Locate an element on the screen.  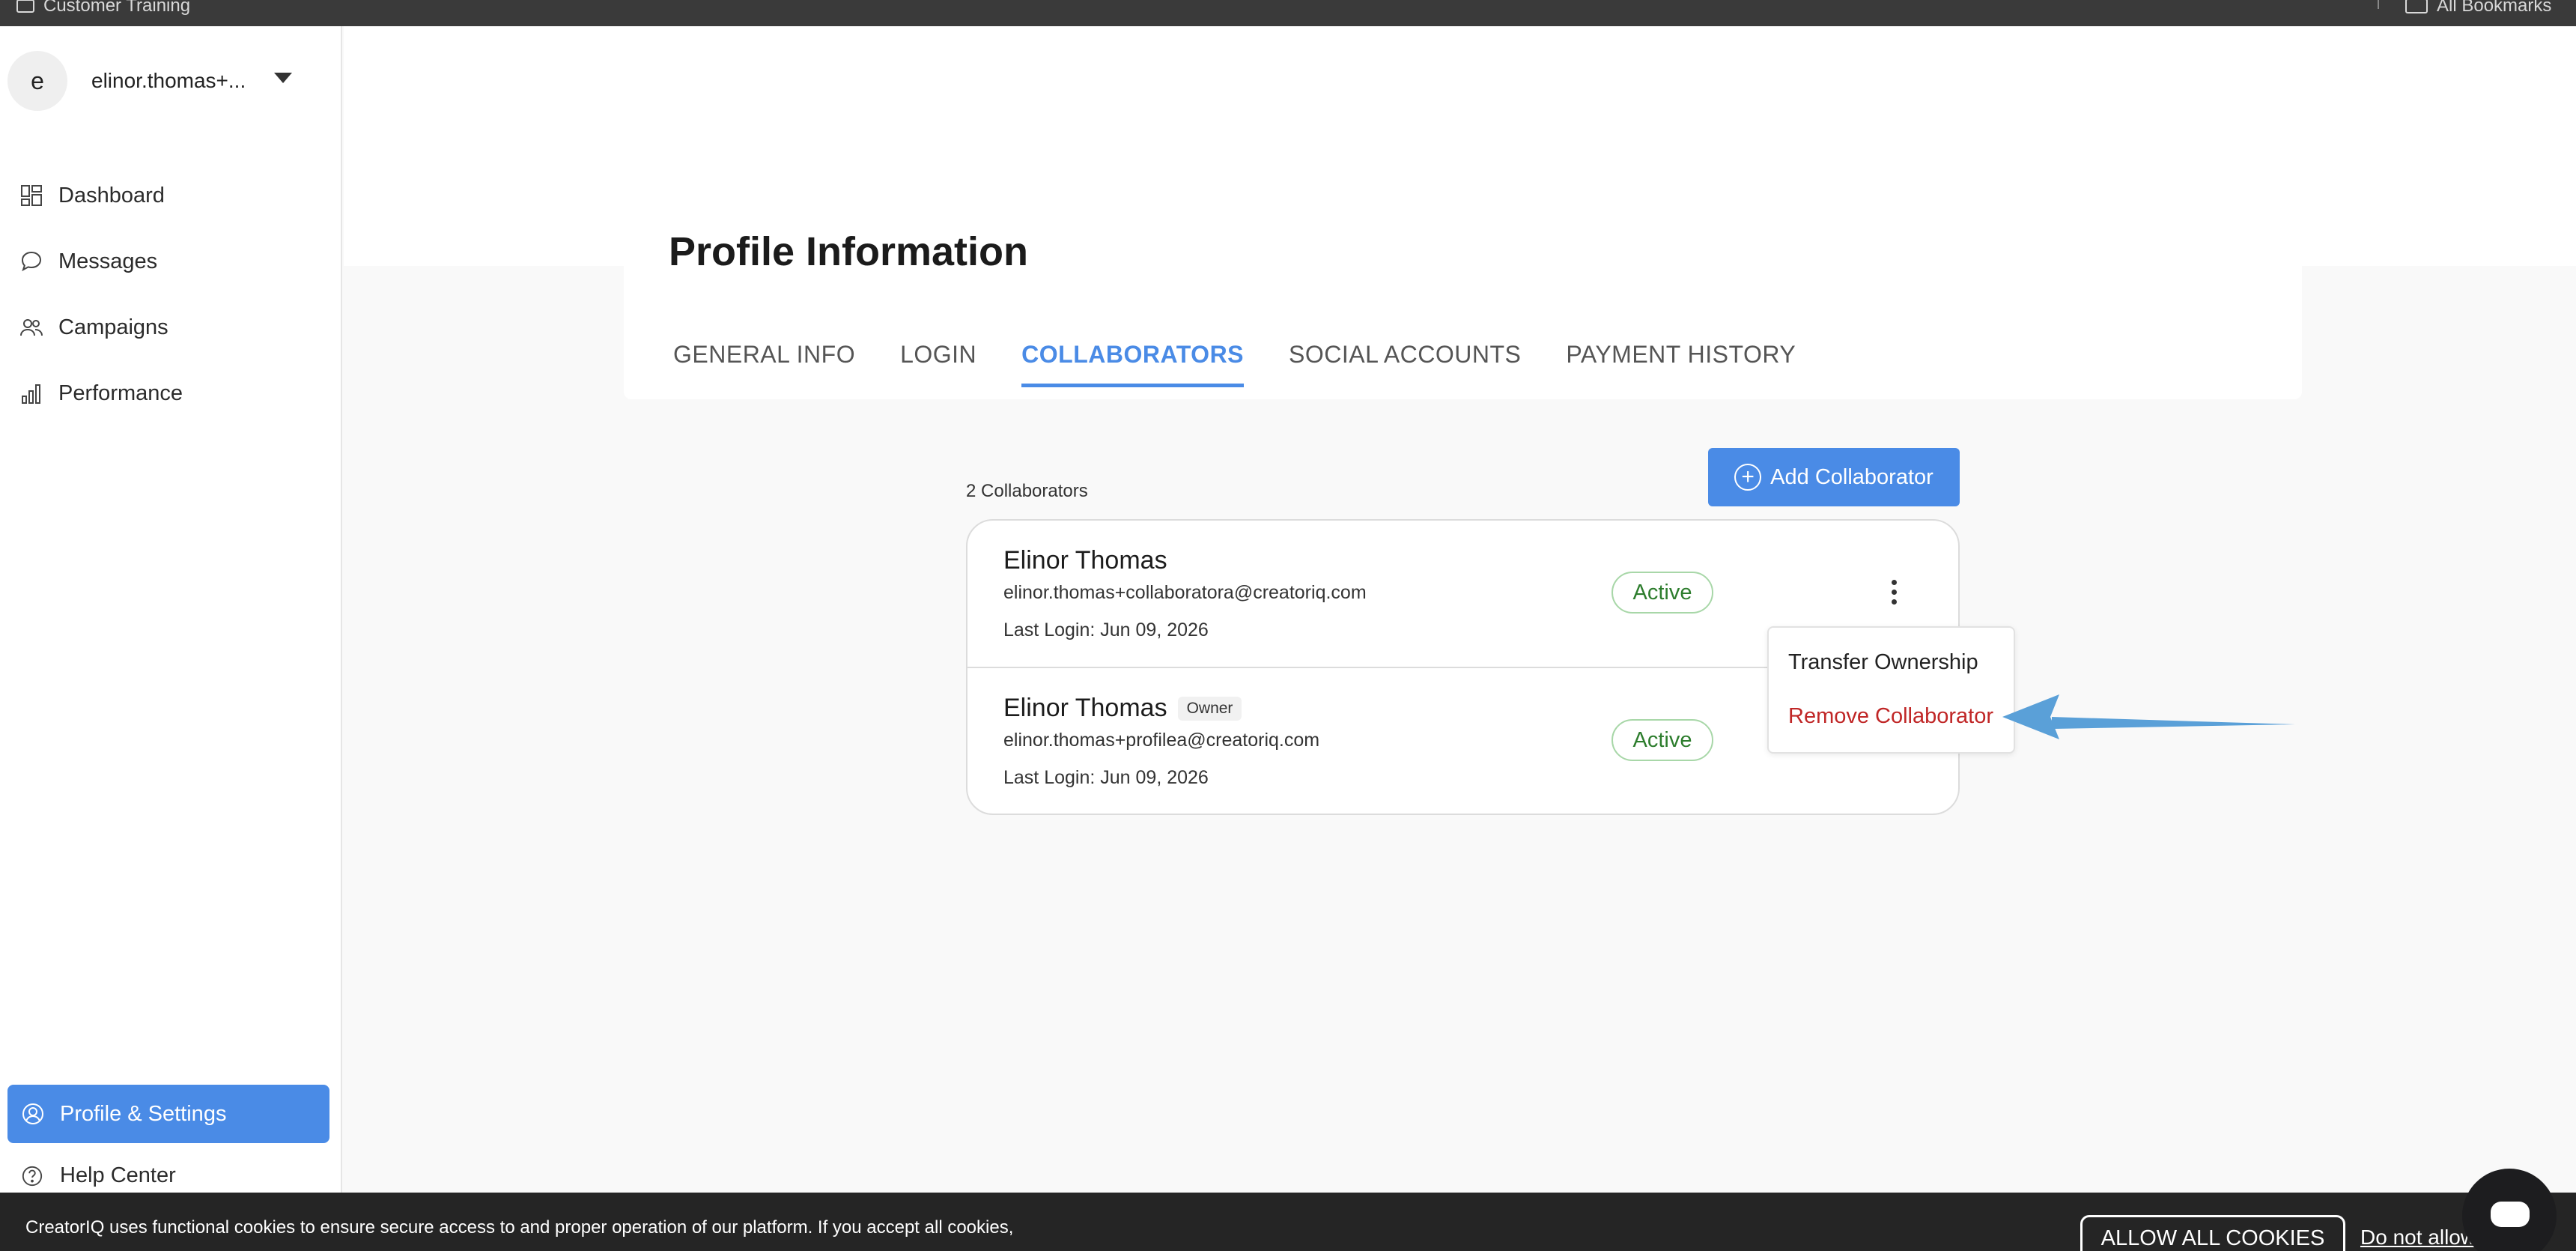
sidebar-item-dashboard: Dashboard is located at coordinates (171, 195).